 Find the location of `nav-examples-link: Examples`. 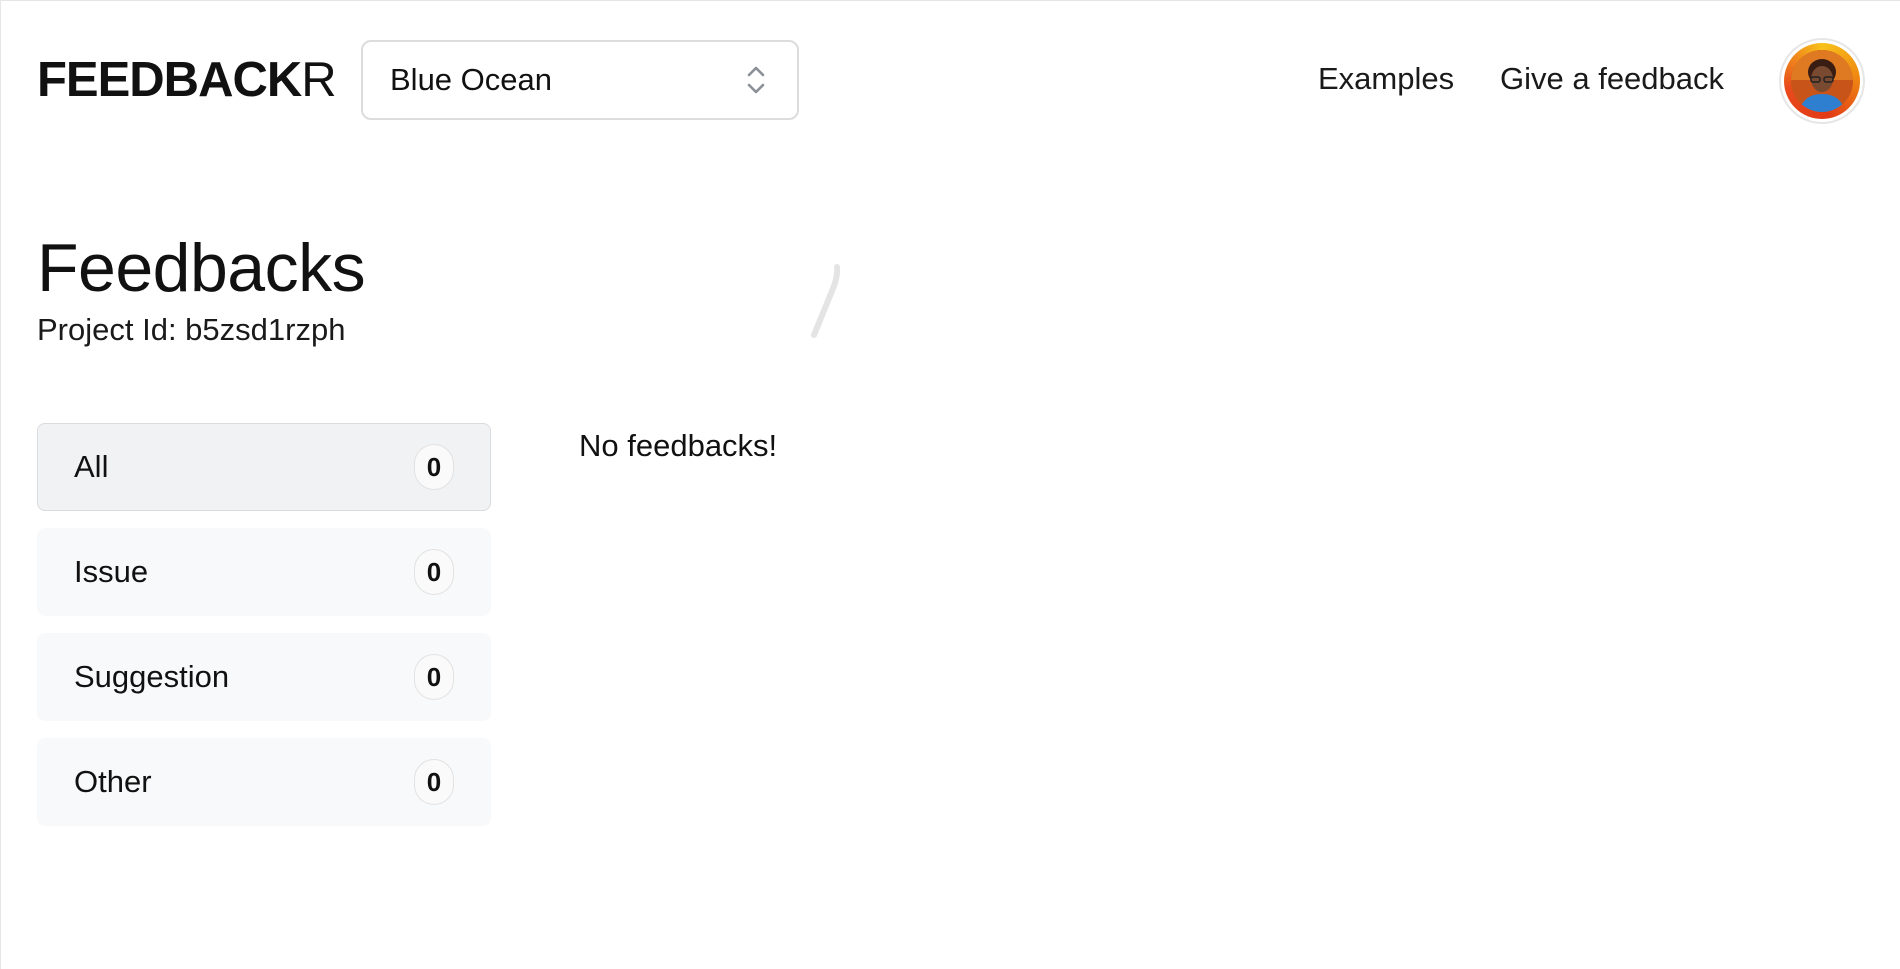

nav-examples-link: Examples is located at coordinates (1386, 79).